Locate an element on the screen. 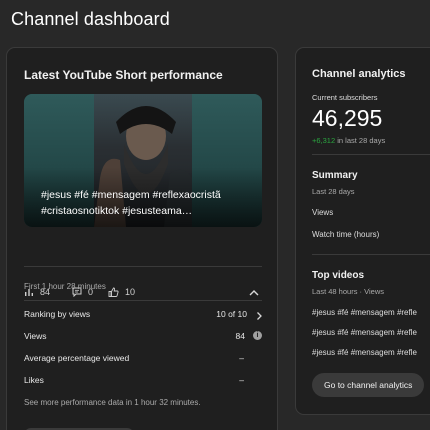  subscribers-label: Current subscribers is located at coordinates (345, 97).